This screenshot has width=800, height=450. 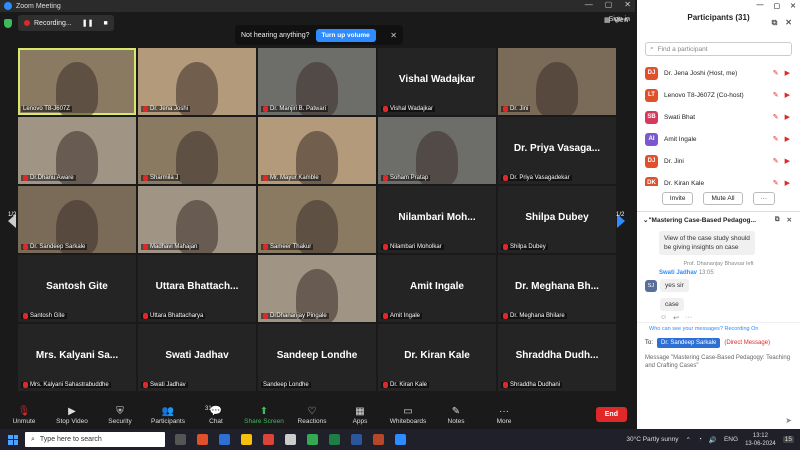 I want to click on participant-search-input: ⌕ Find a participant, so click(x=718, y=49).